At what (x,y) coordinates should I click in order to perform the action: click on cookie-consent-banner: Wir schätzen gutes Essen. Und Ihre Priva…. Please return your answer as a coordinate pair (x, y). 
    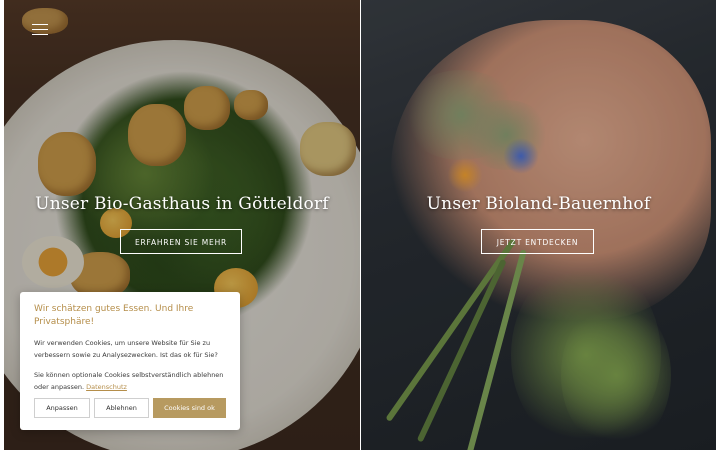
    Looking at the image, I should click on (130, 361).